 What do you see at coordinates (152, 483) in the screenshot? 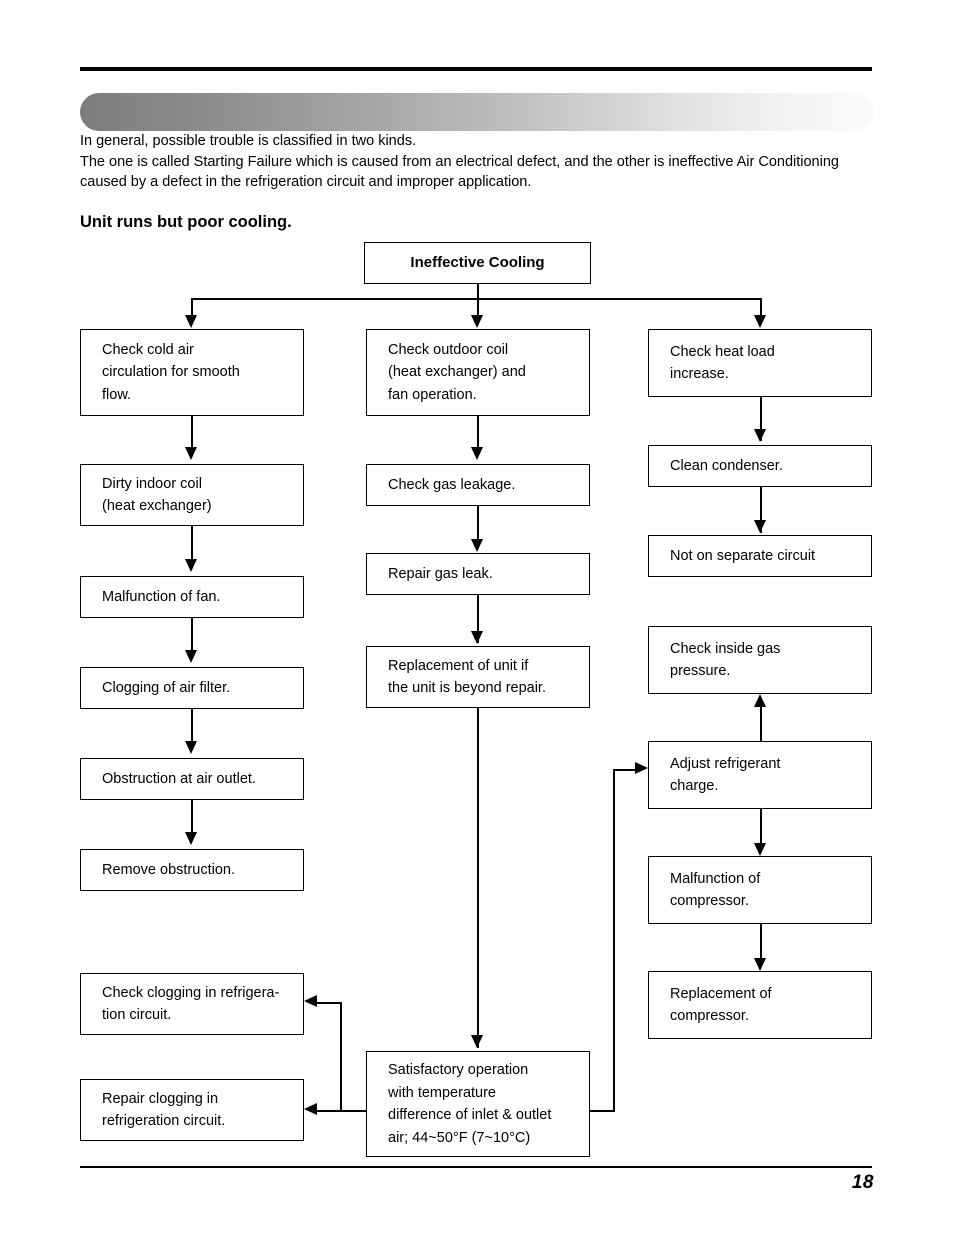
I see `flow-box-line: Dirty indoor coil` at bounding box center [152, 483].